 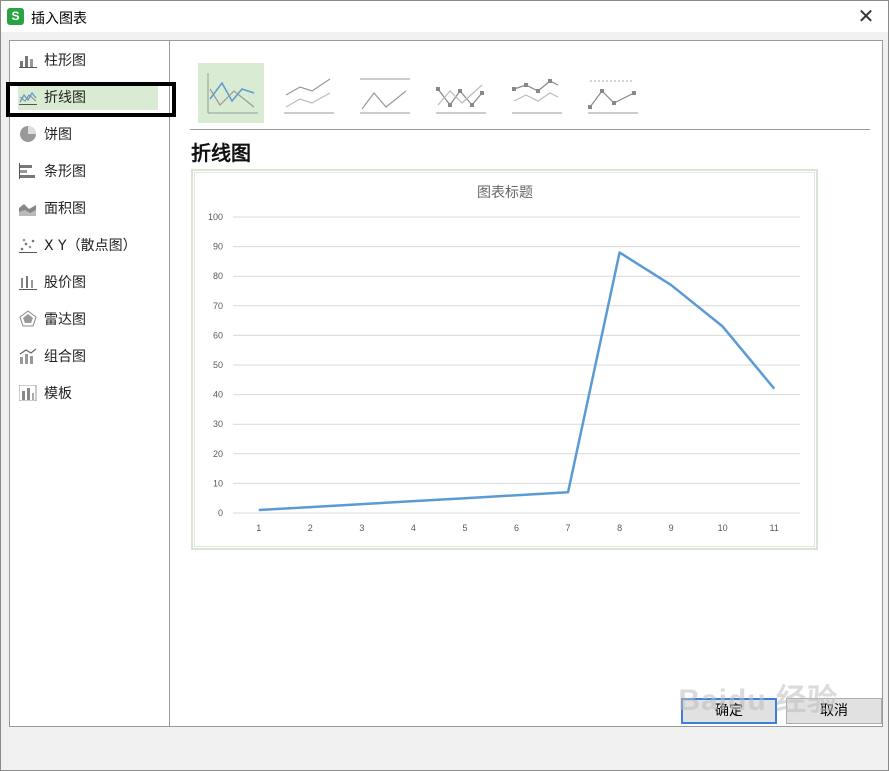 I want to click on scatter-chart-icon, so click(x=28, y=245).